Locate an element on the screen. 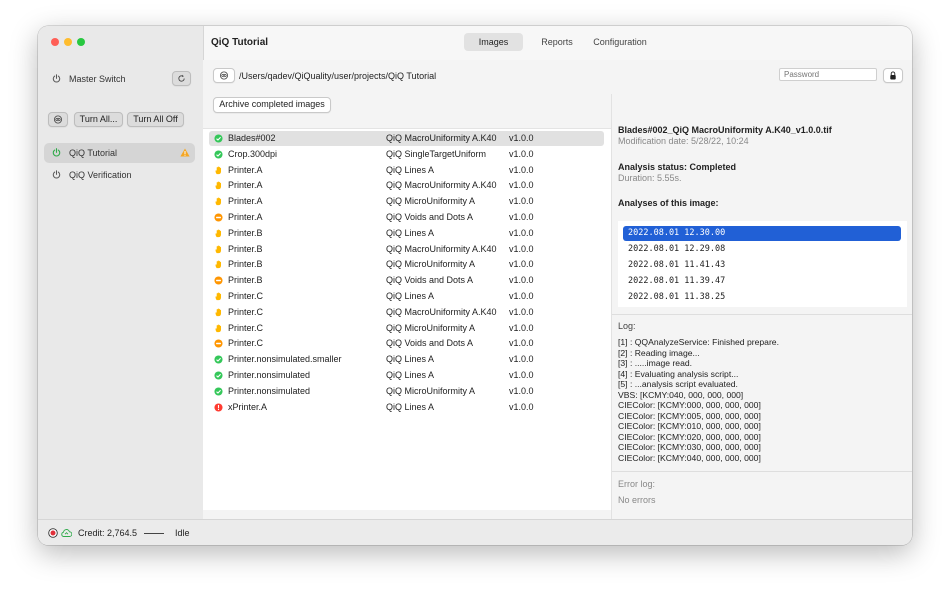 This screenshot has height=594, width=950. cloud-sync-icon is located at coordinates (66, 533).